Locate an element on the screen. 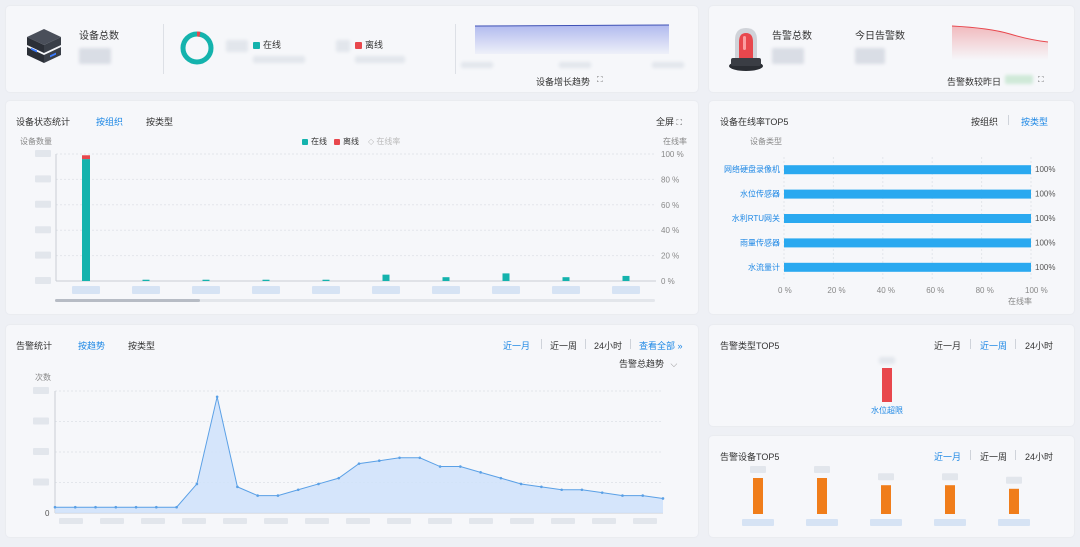 This screenshot has width=1080, height=547. device-total-label: 设备总数 is located at coordinates (99, 36).